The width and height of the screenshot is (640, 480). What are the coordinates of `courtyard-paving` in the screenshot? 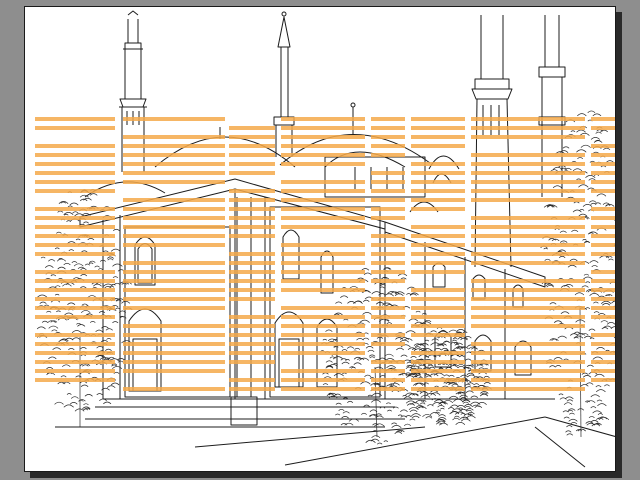 It's located at (335, 442).